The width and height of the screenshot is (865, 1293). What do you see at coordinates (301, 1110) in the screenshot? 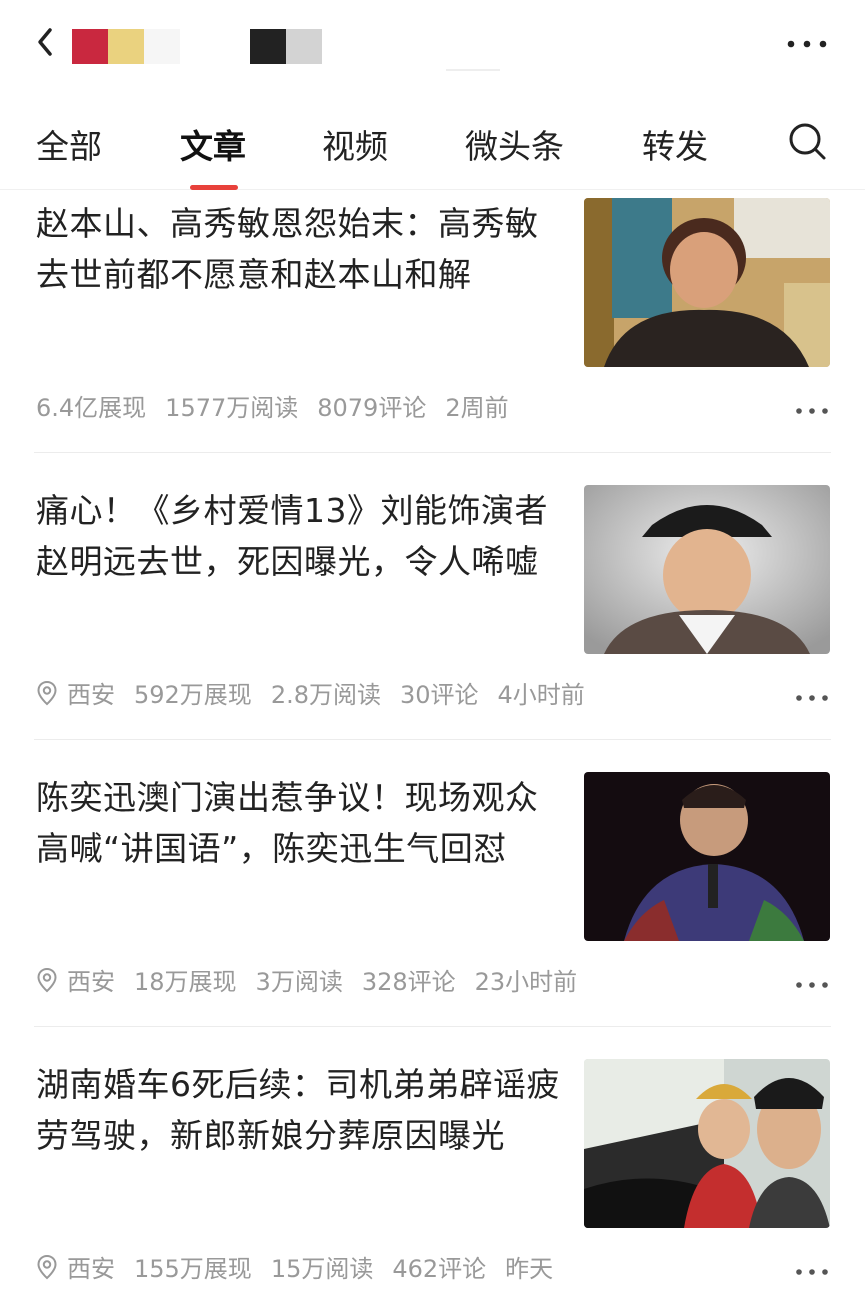
I see `article-title: 湖南婚车6死后续：司机弟弟辟谣疲劳驾驶，新郎新娘分葬原因曝光` at bounding box center [301, 1110].